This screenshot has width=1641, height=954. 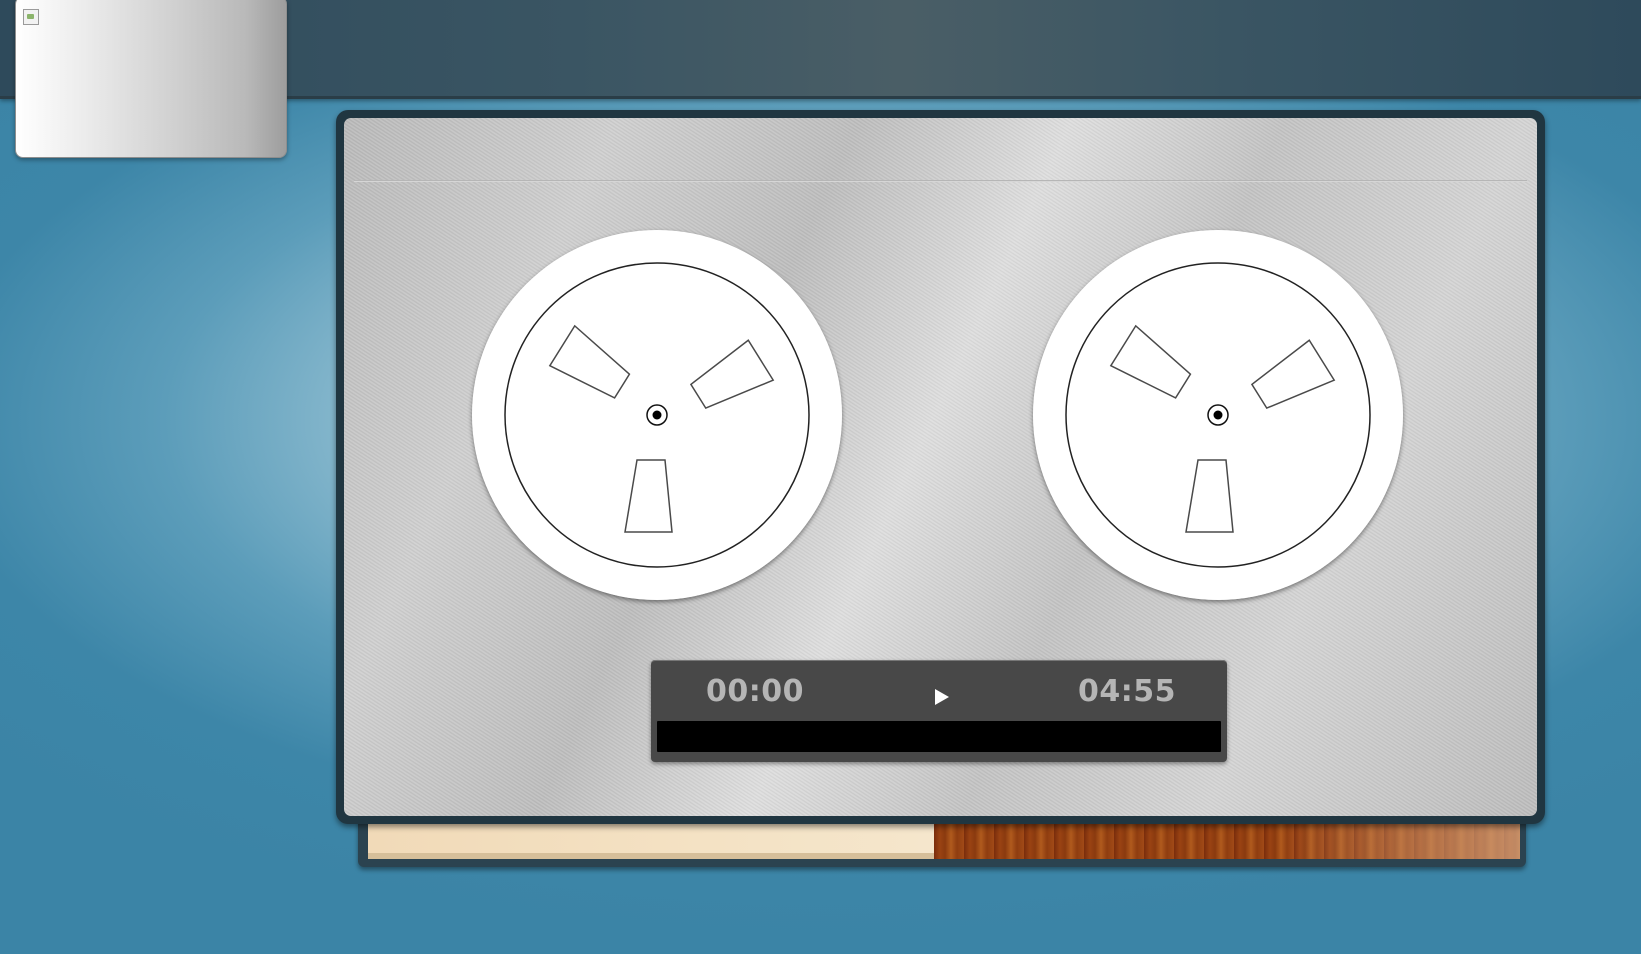 I want to click on left-reel, so click(x=657, y=415).